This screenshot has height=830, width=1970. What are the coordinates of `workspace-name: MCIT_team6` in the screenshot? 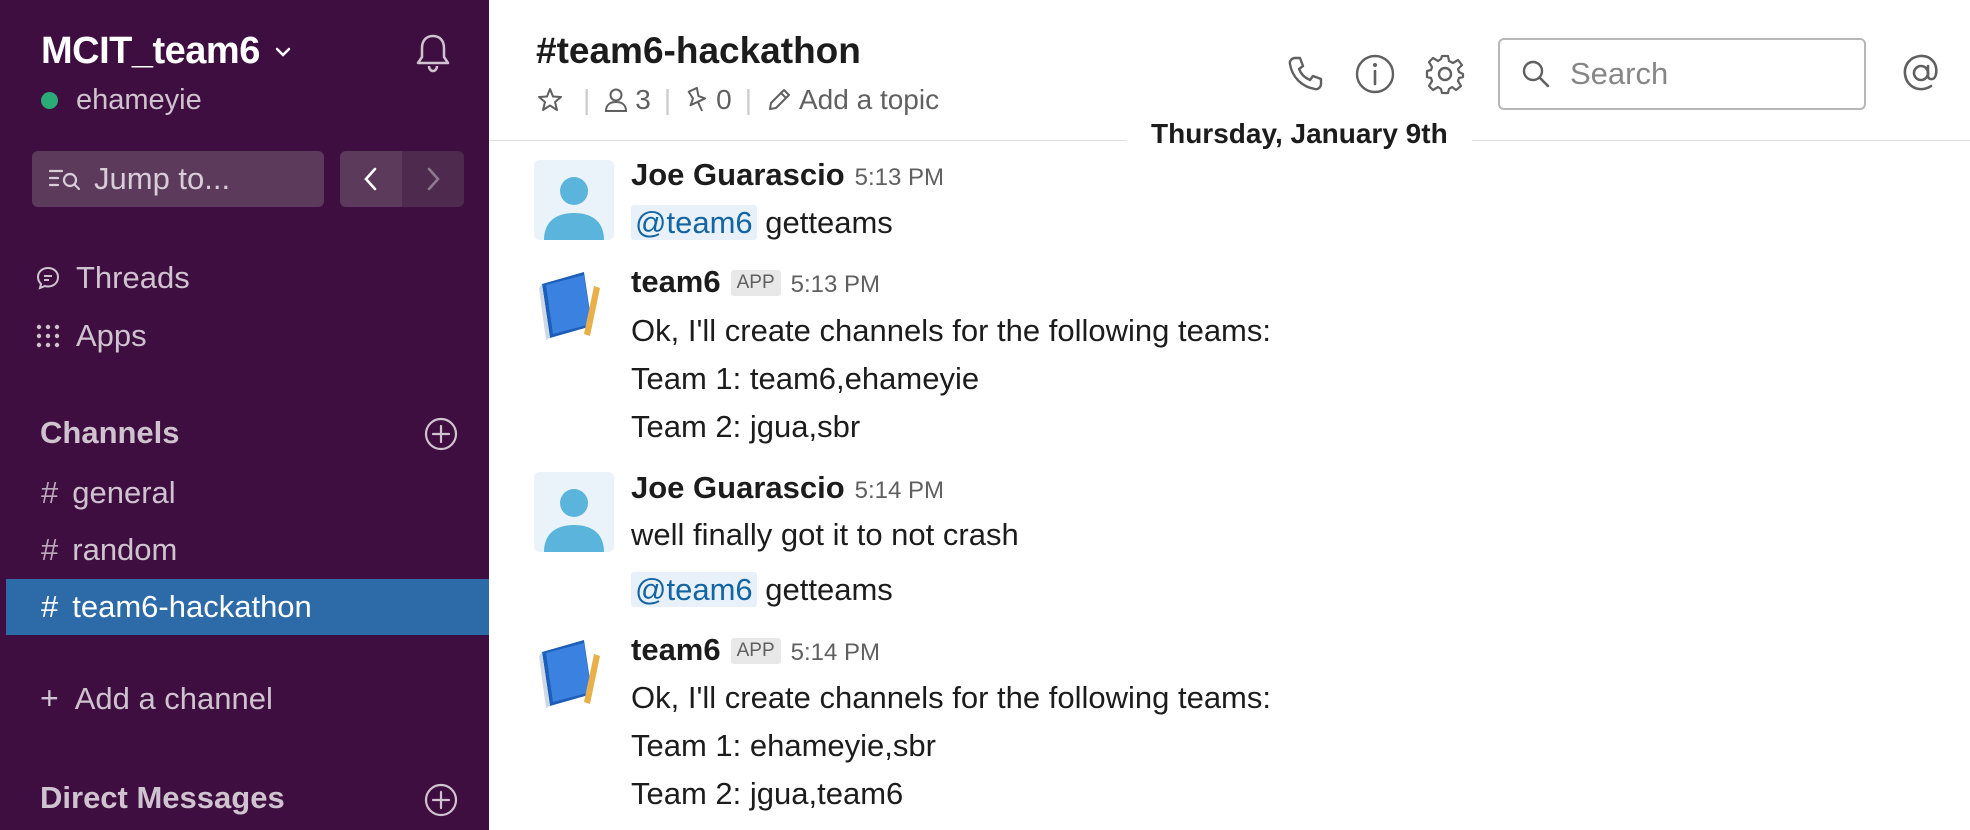 It's located at (150, 51).